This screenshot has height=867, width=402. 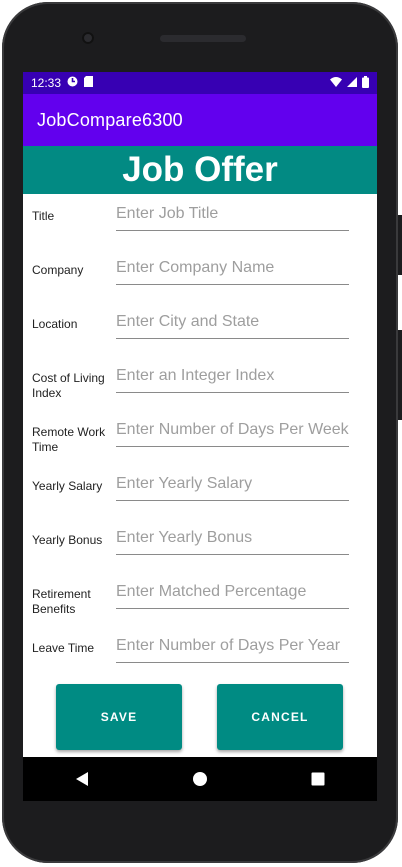 I want to click on page-banner: Job Offer, so click(x=200, y=170).